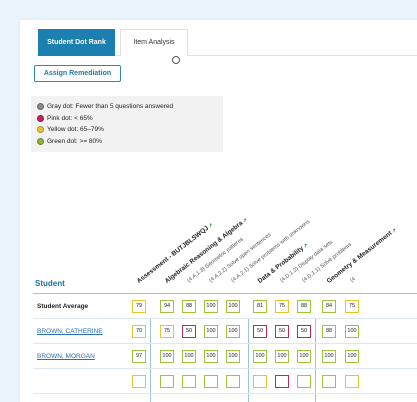 This screenshot has height=402, width=417. What do you see at coordinates (329, 306) in the screenshot?
I see `score-cell: 84` at bounding box center [329, 306].